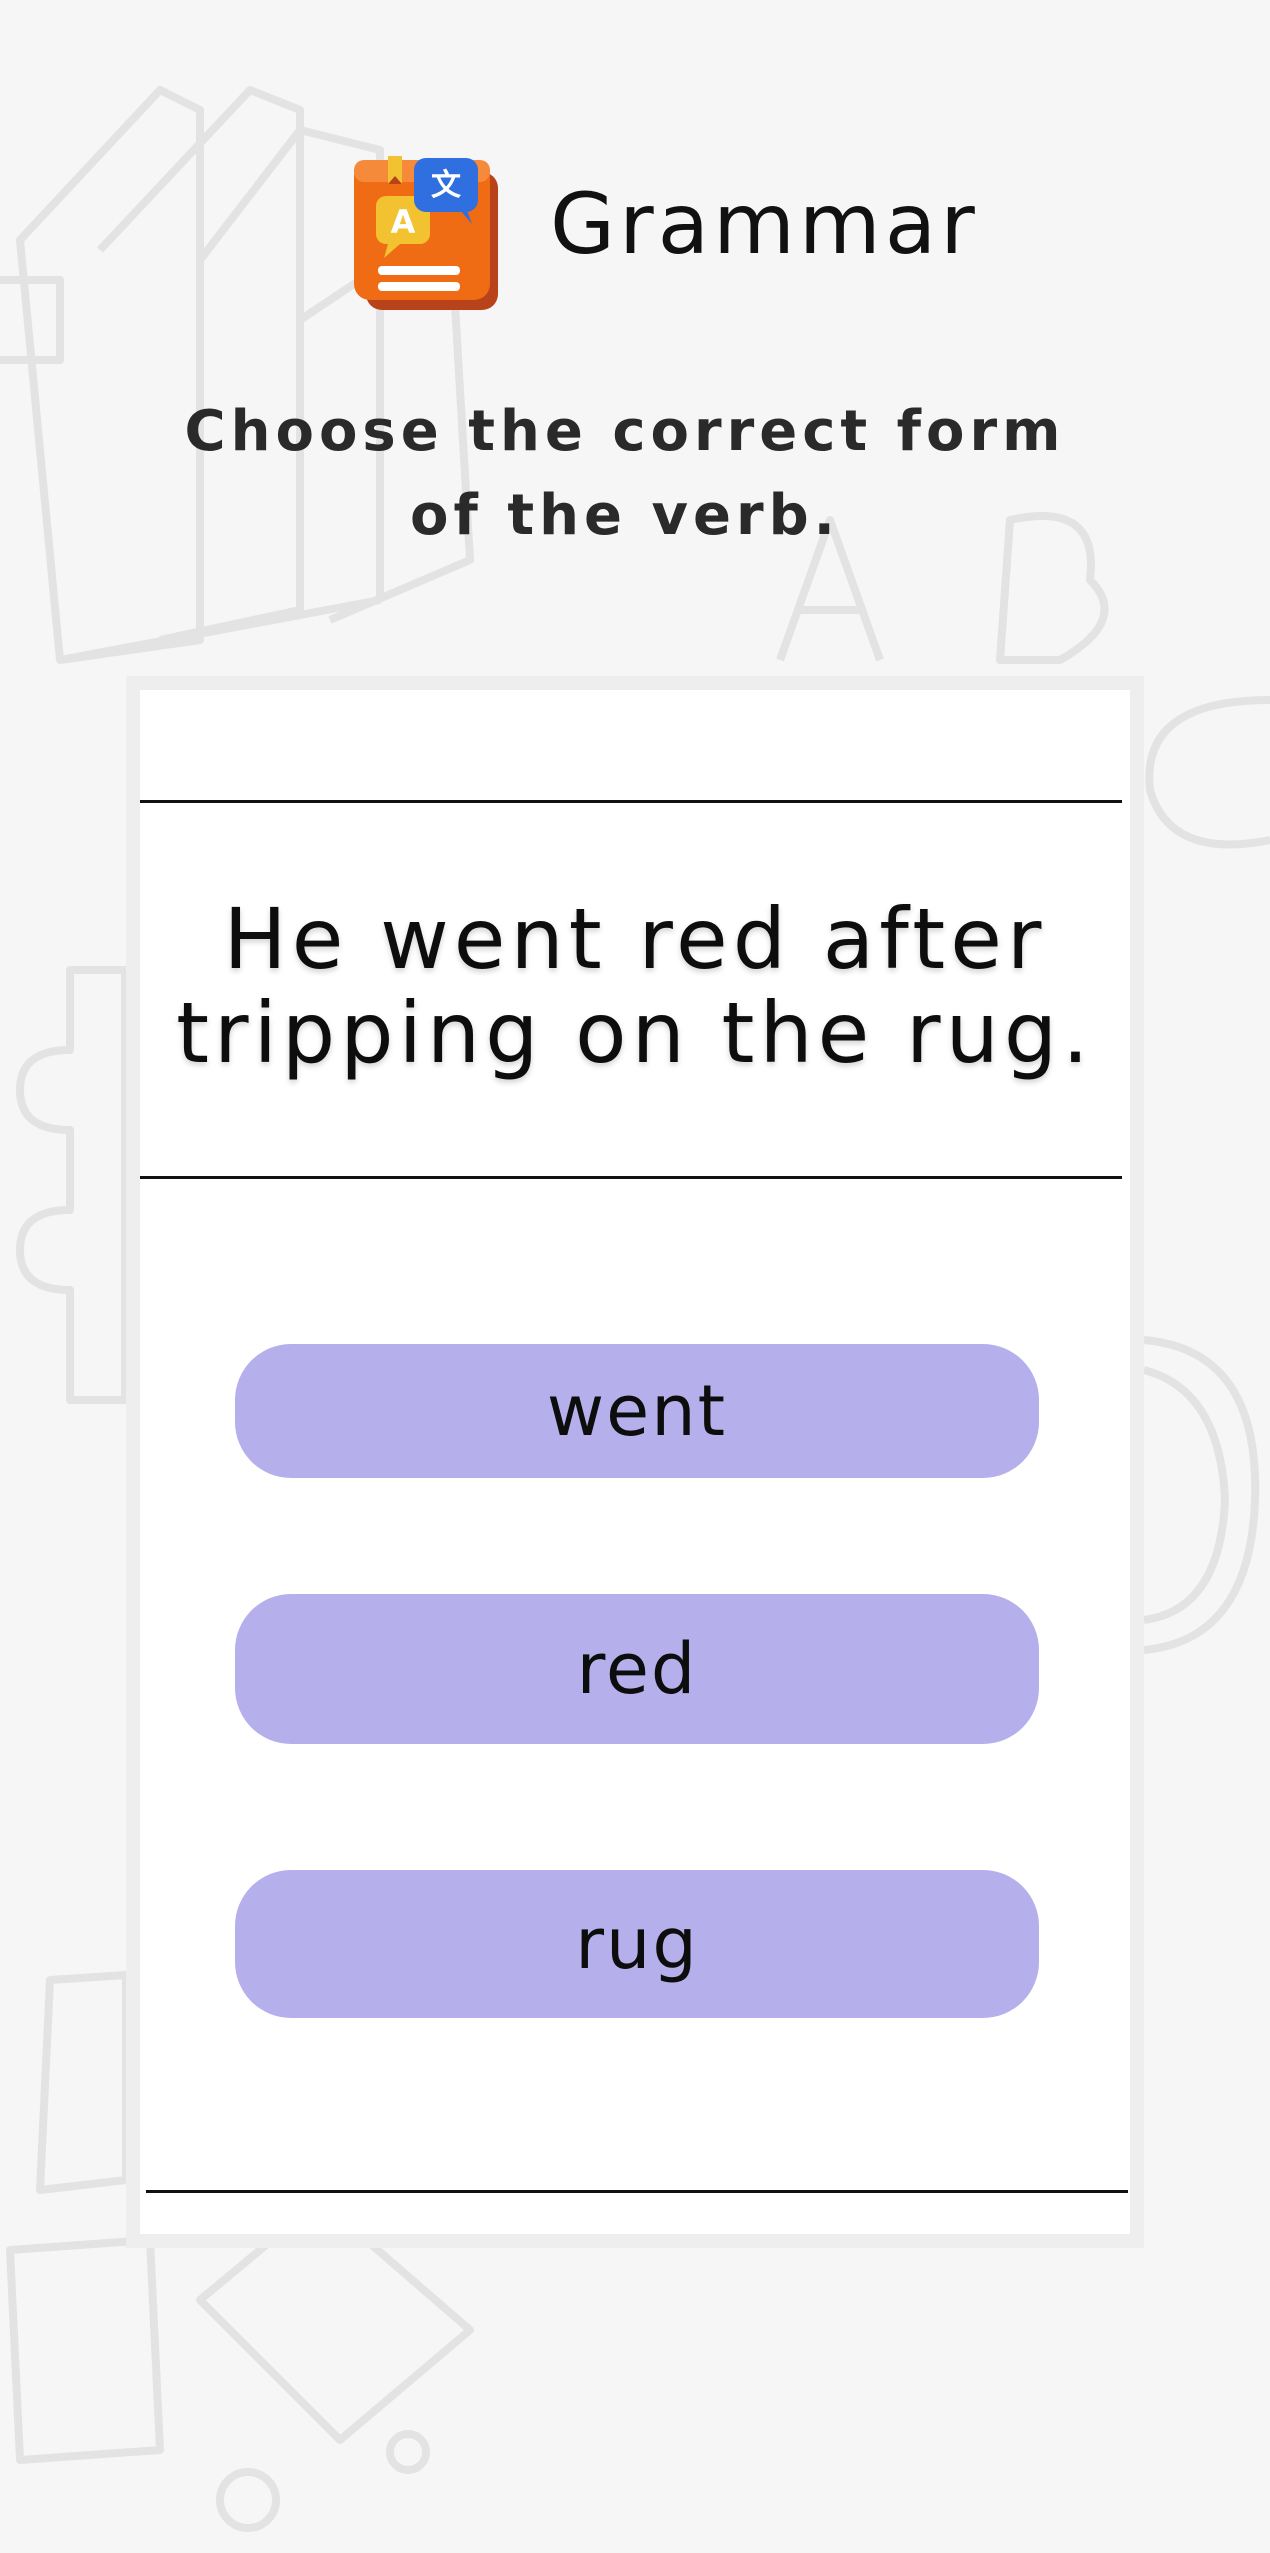  What do you see at coordinates (1207, 772) in the screenshot?
I see `letter-c-doodle-icon` at bounding box center [1207, 772].